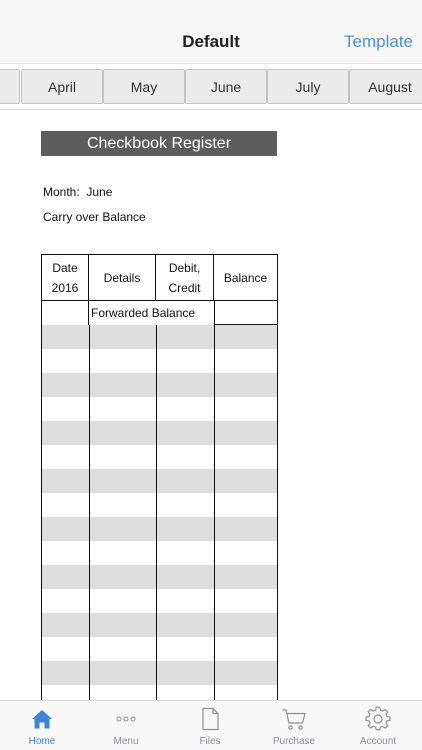 The image size is (422, 750). Describe the element at coordinates (62, 86) in the screenshot. I see `month-tab-april: April` at that location.